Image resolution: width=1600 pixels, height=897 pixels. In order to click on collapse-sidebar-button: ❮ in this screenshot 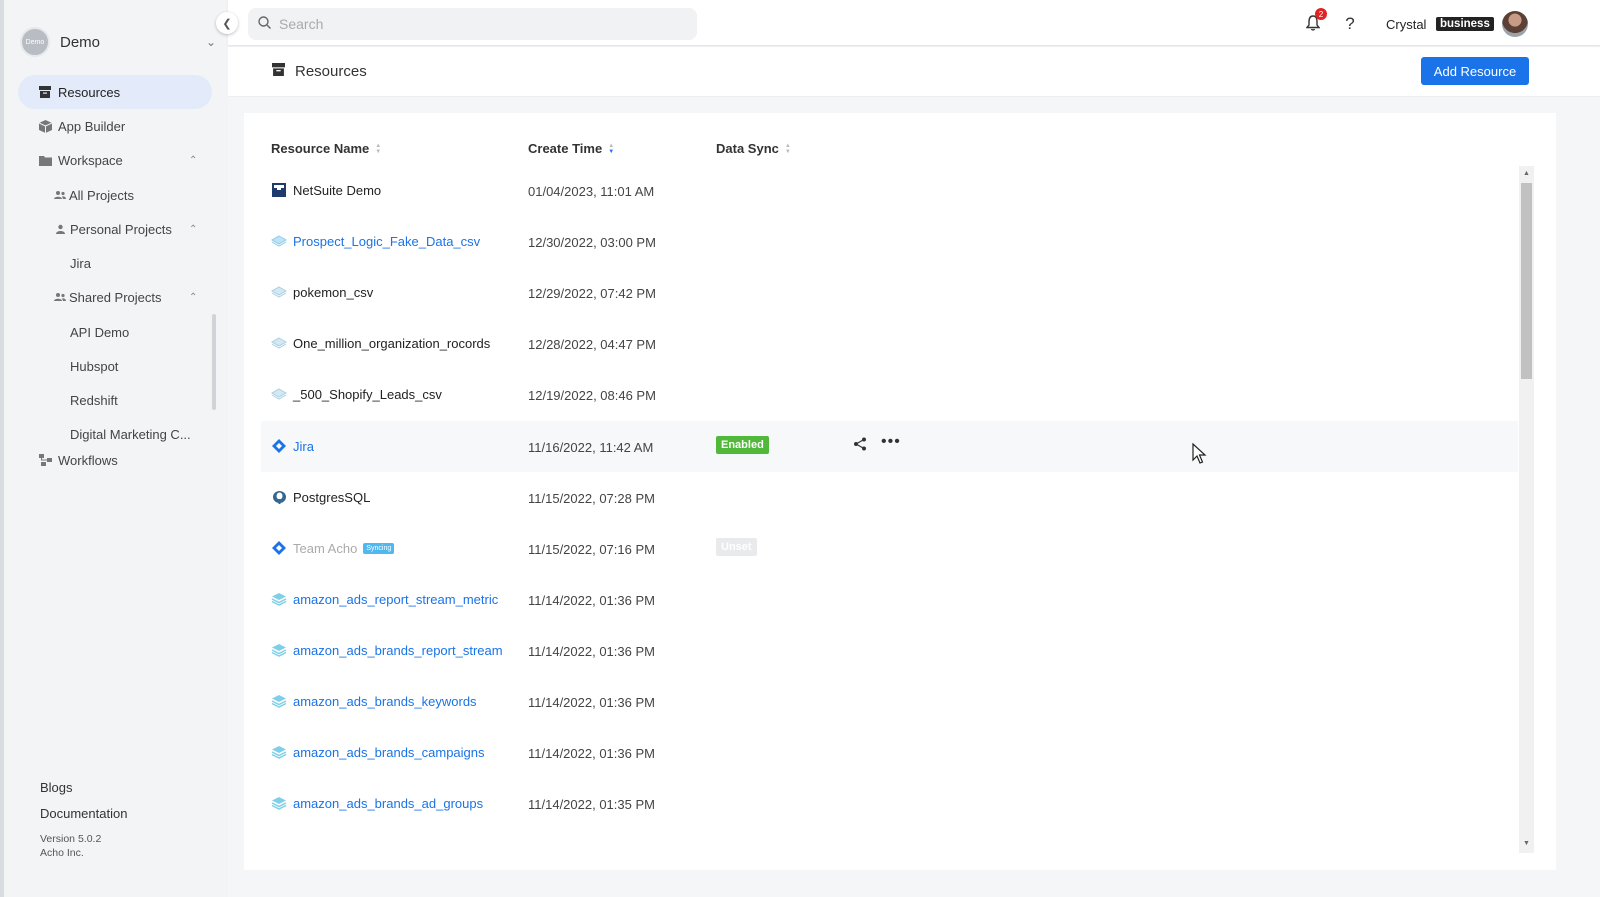, I will do `click(227, 23)`.